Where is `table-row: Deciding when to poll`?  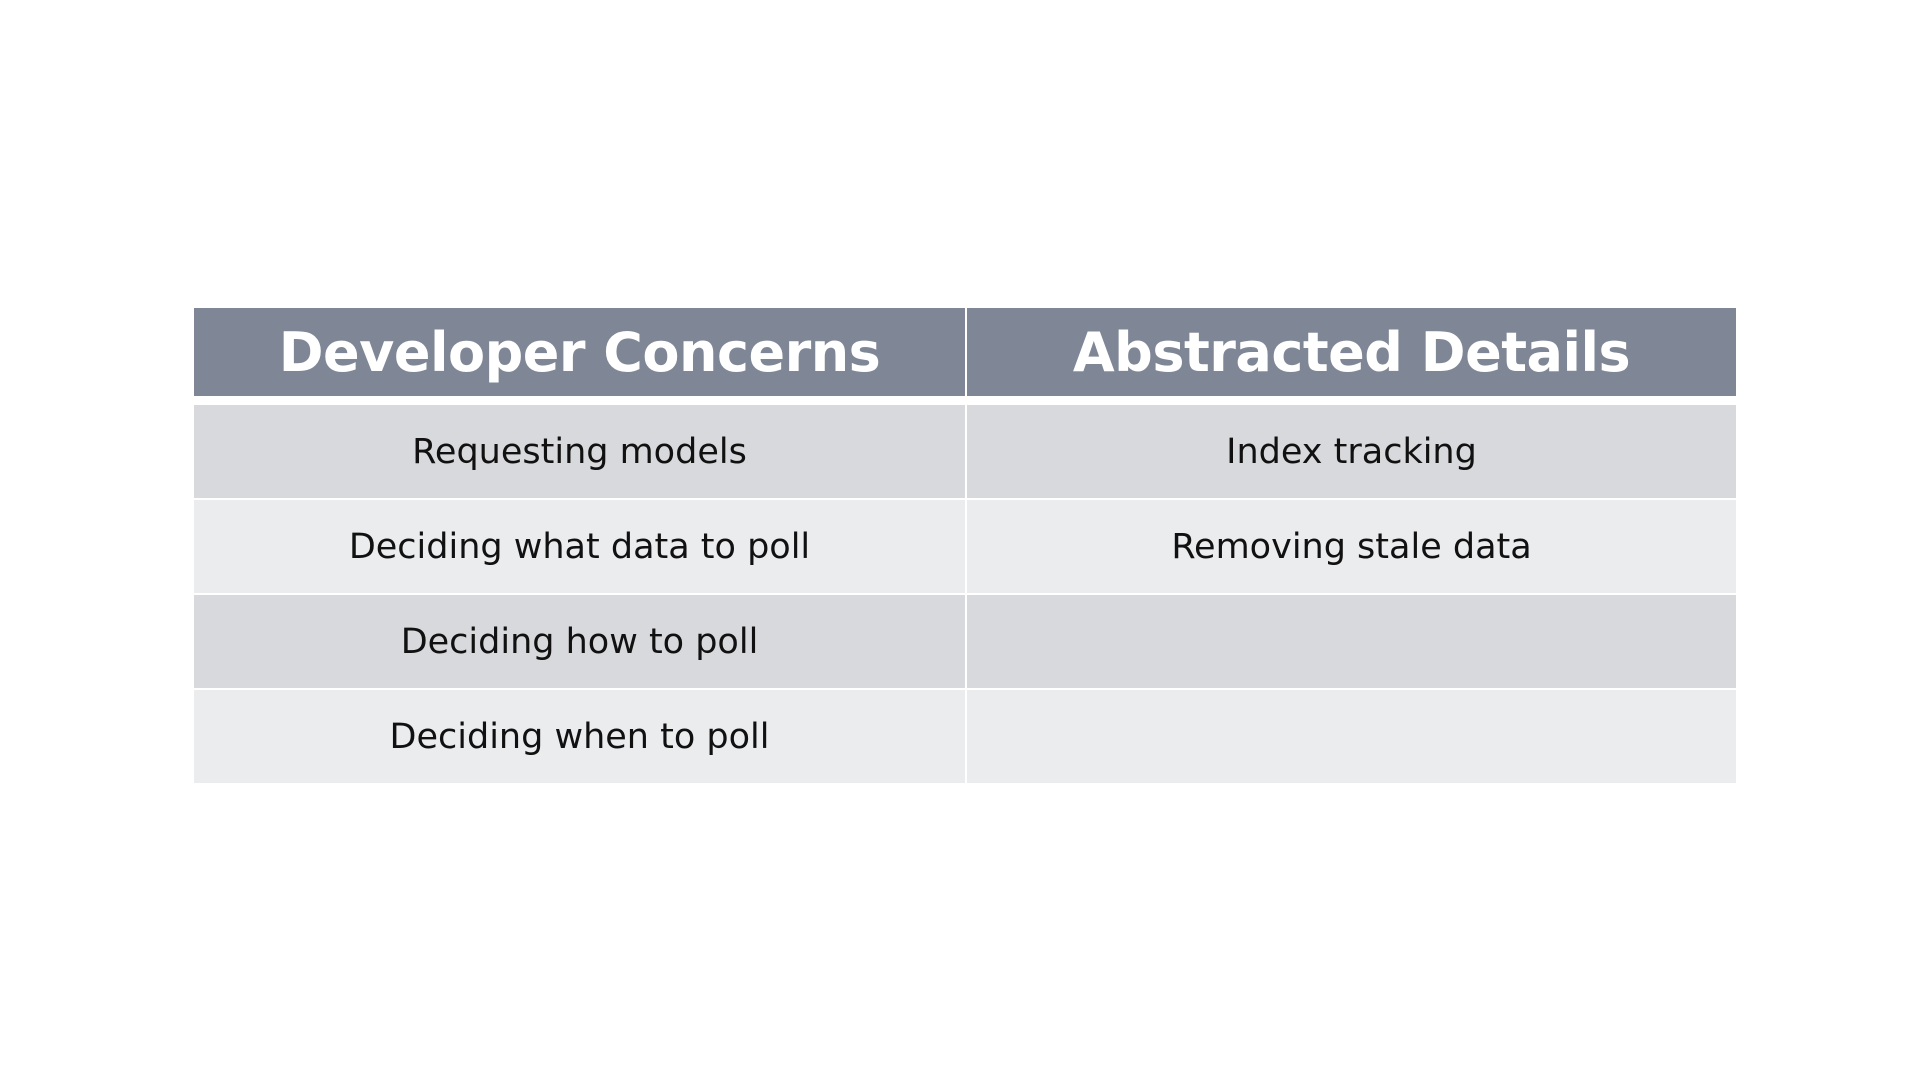 table-row: Deciding when to poll is located at coordinates (965, 735).